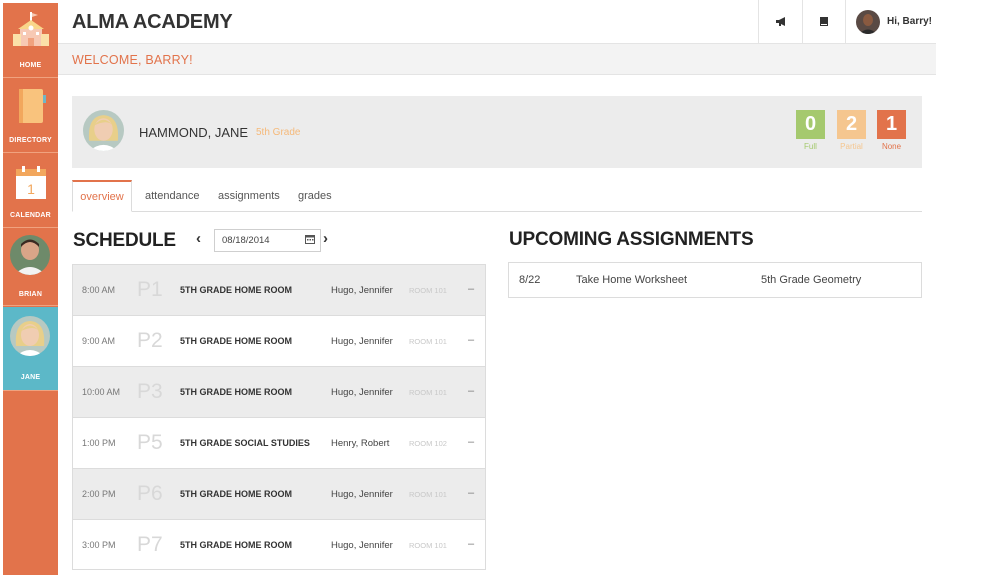 The width and height of the screenshot is (1000, 578). I want to click on period: P5, so click(150, 442).